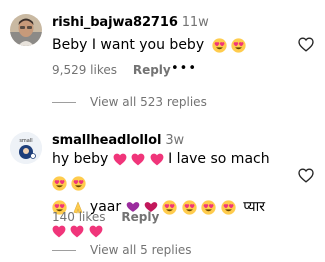 The image size is (325, 262). What do you see at coordinates (175, 140) in the screenshot?
I see `comment-age: 3w` at bounding box center [175, 140].